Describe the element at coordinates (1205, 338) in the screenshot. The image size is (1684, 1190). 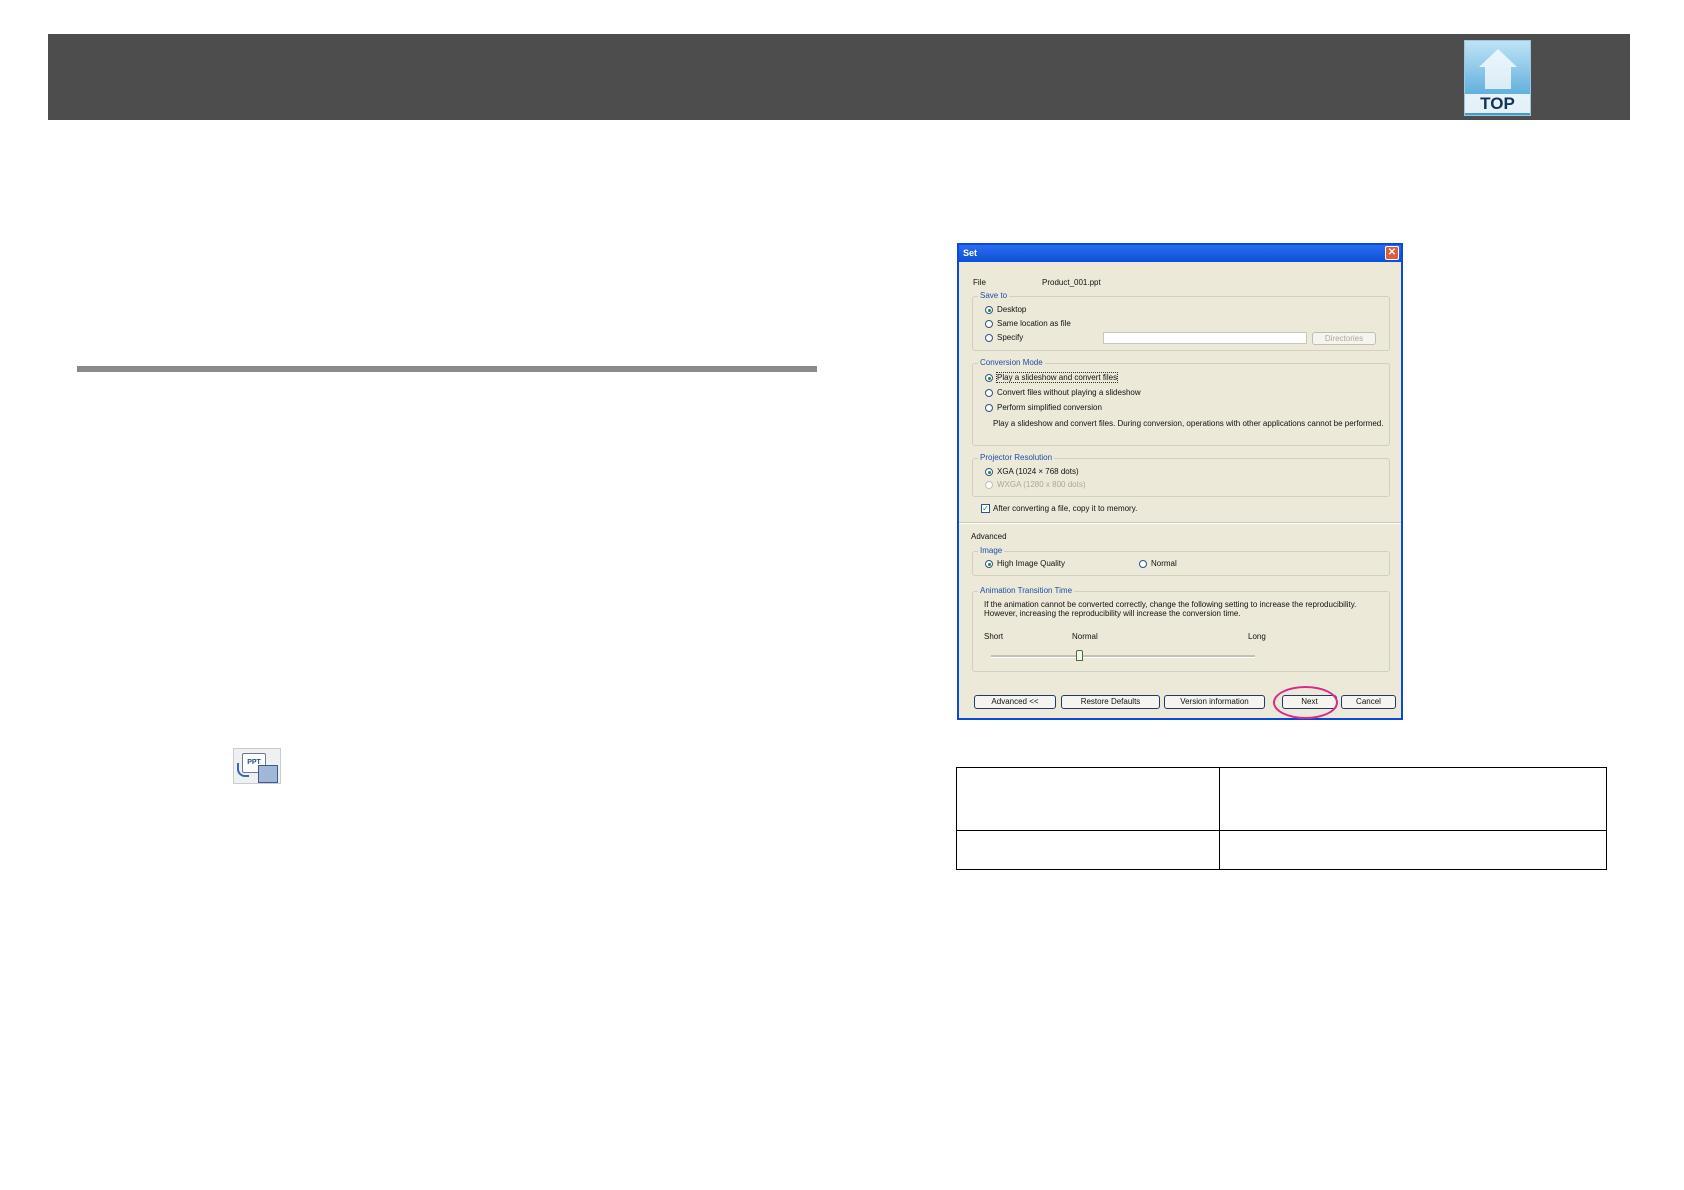
I see `specify-path-input` at that location.